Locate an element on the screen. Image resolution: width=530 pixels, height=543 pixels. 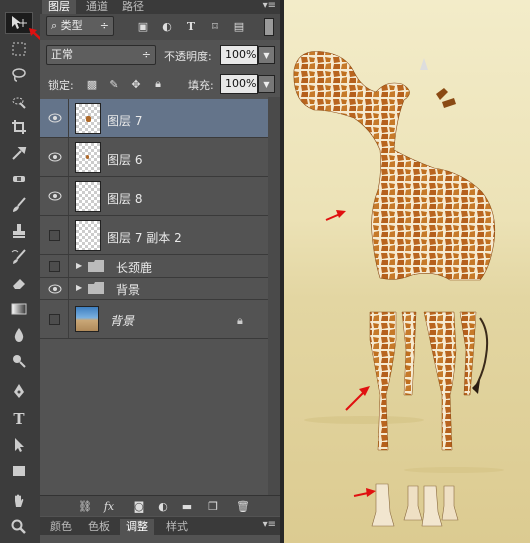
adjustment-filter-icon: ◐ is located at coordinates (167, 26).